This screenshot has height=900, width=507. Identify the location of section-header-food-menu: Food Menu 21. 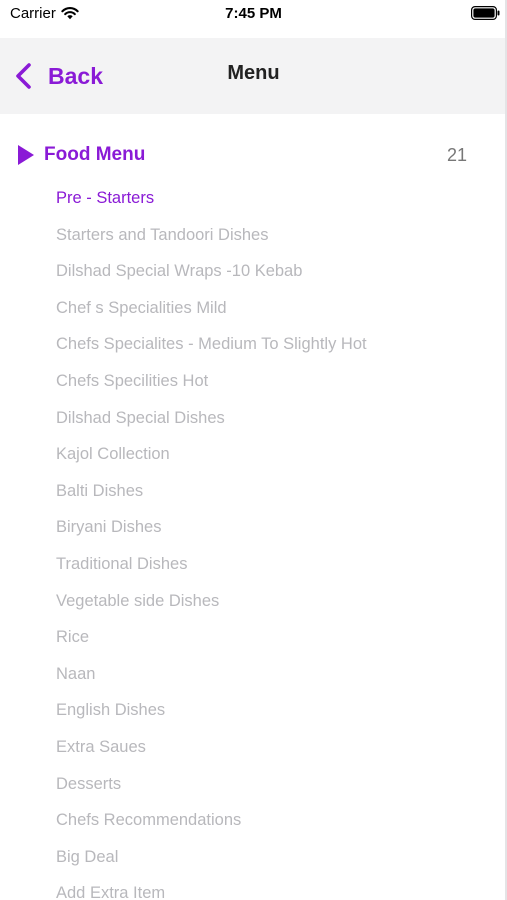
(253, 155).